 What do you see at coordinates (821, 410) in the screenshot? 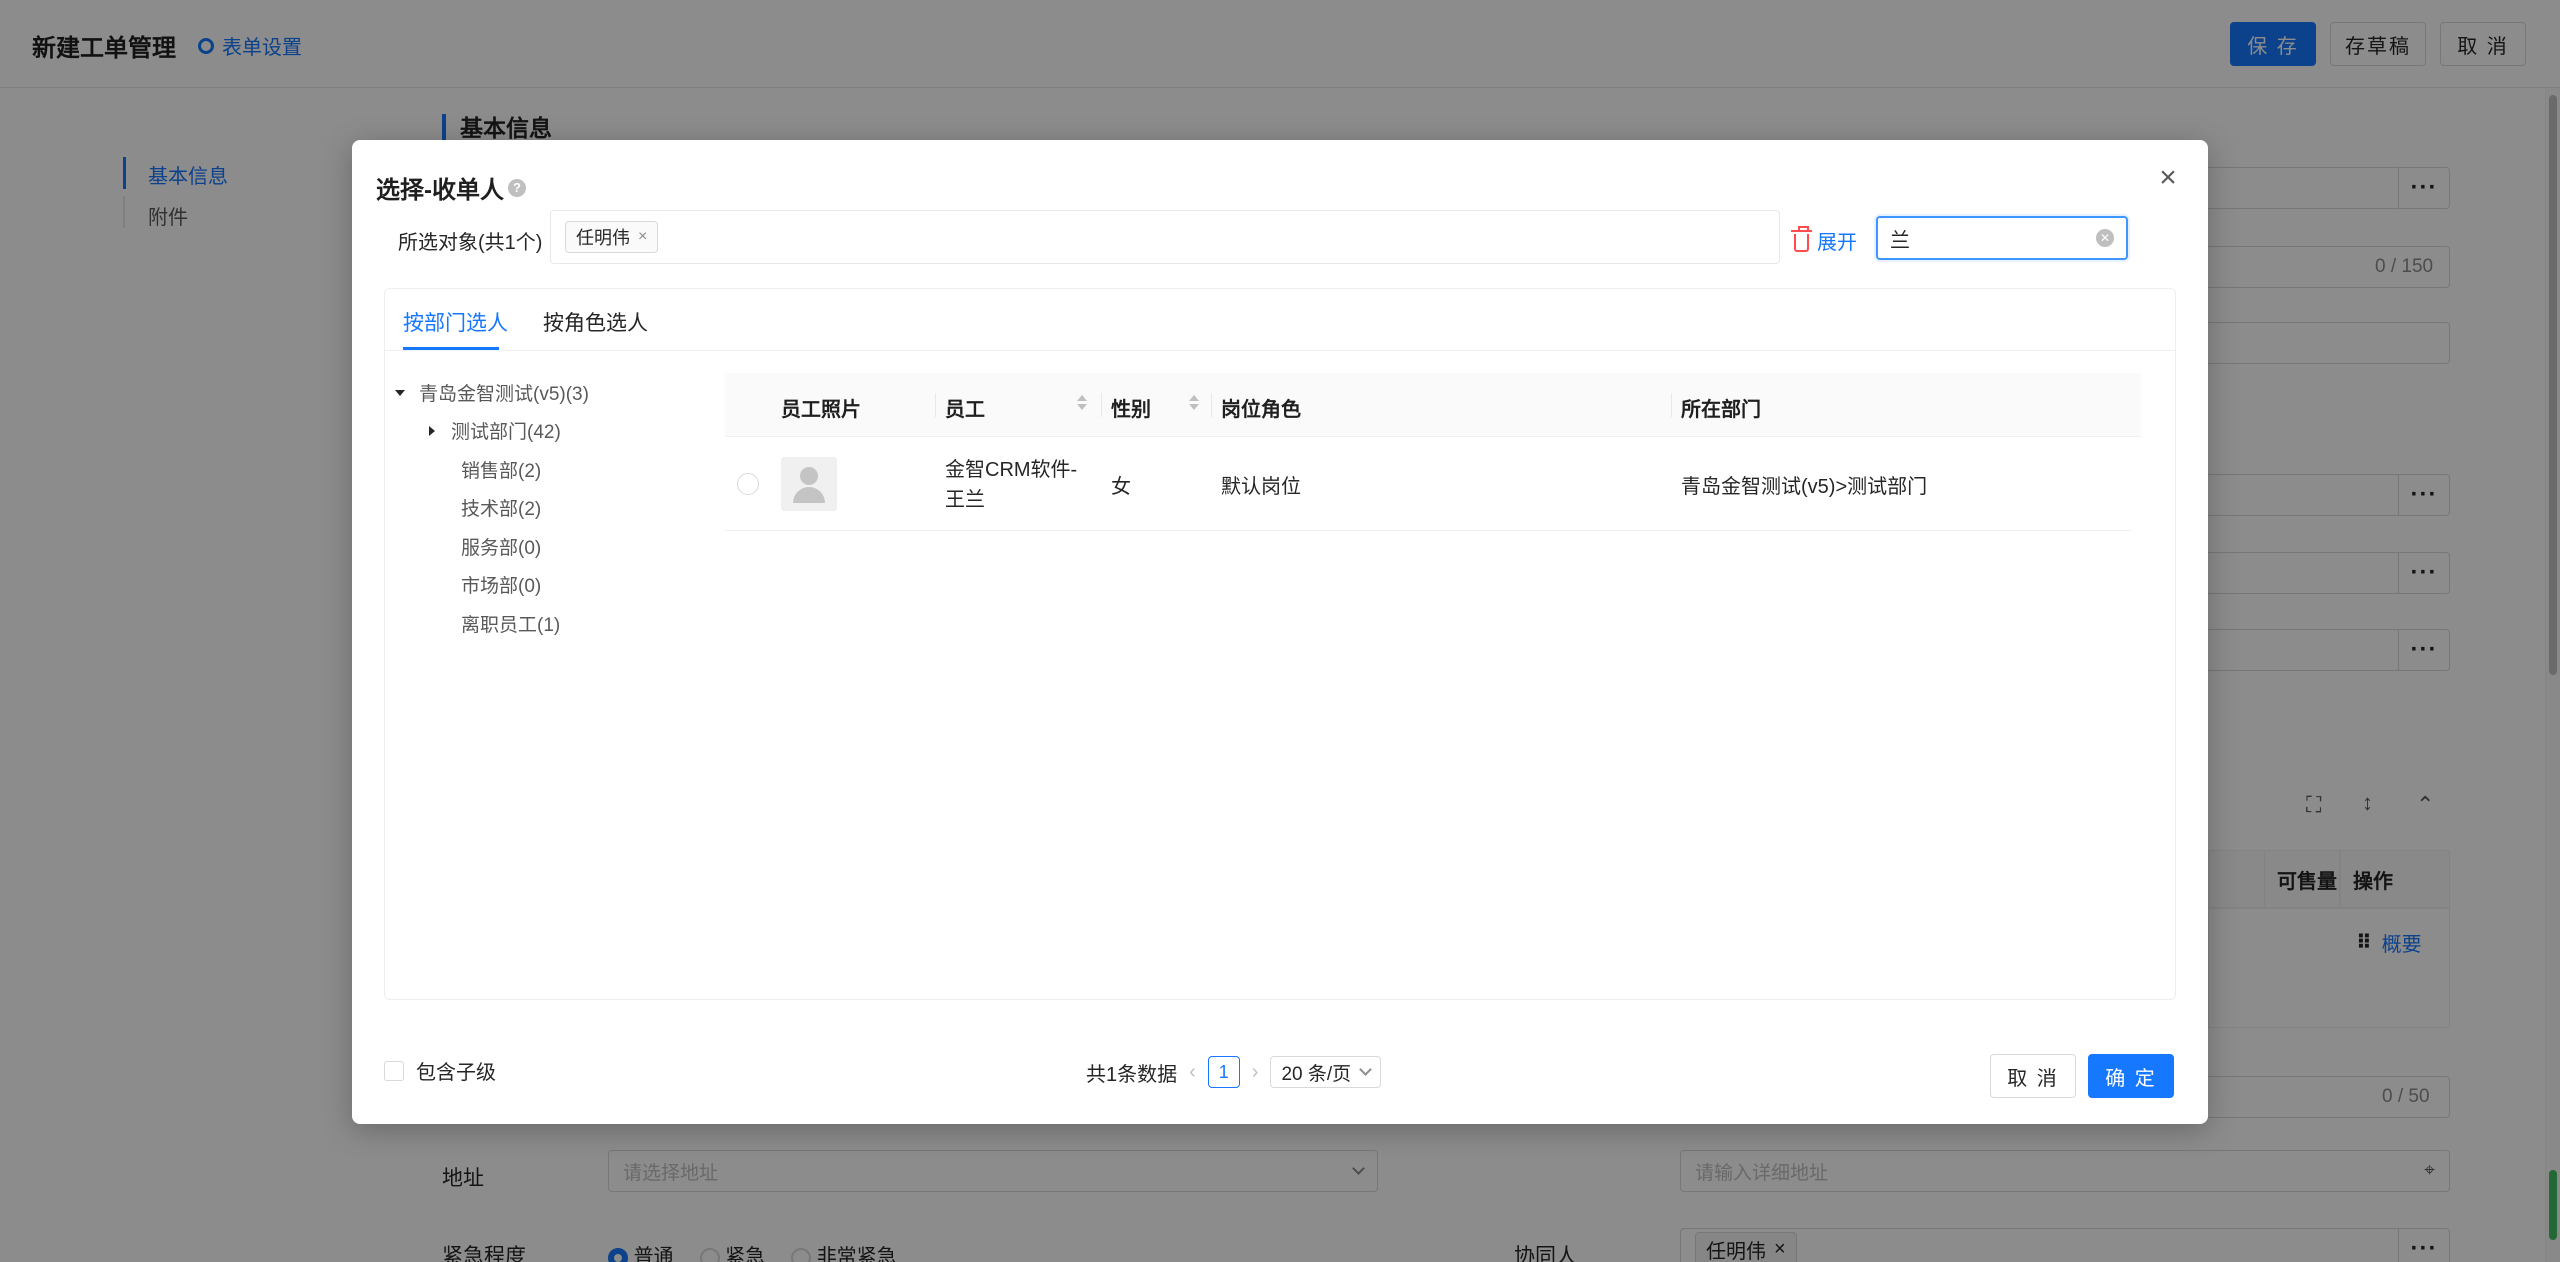
I see `col-photo: 员工照片` at bounding box center [821, 410].